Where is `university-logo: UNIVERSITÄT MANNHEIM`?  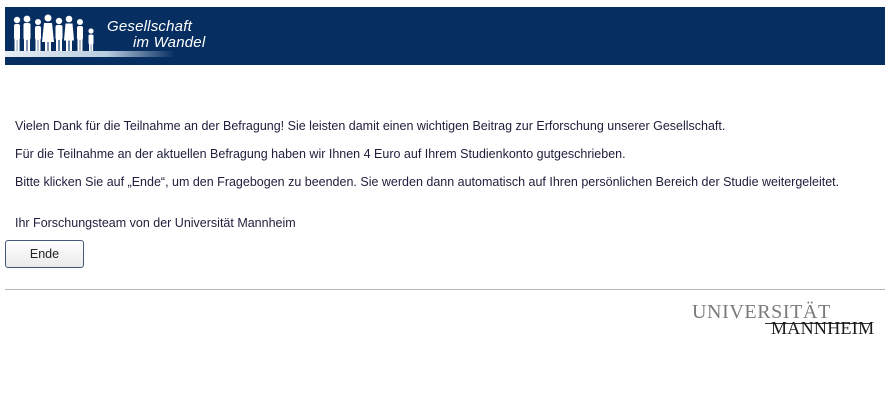
university-logo: UNIVERSITÄT MANNHEIM is located at coordinates (782, 321).